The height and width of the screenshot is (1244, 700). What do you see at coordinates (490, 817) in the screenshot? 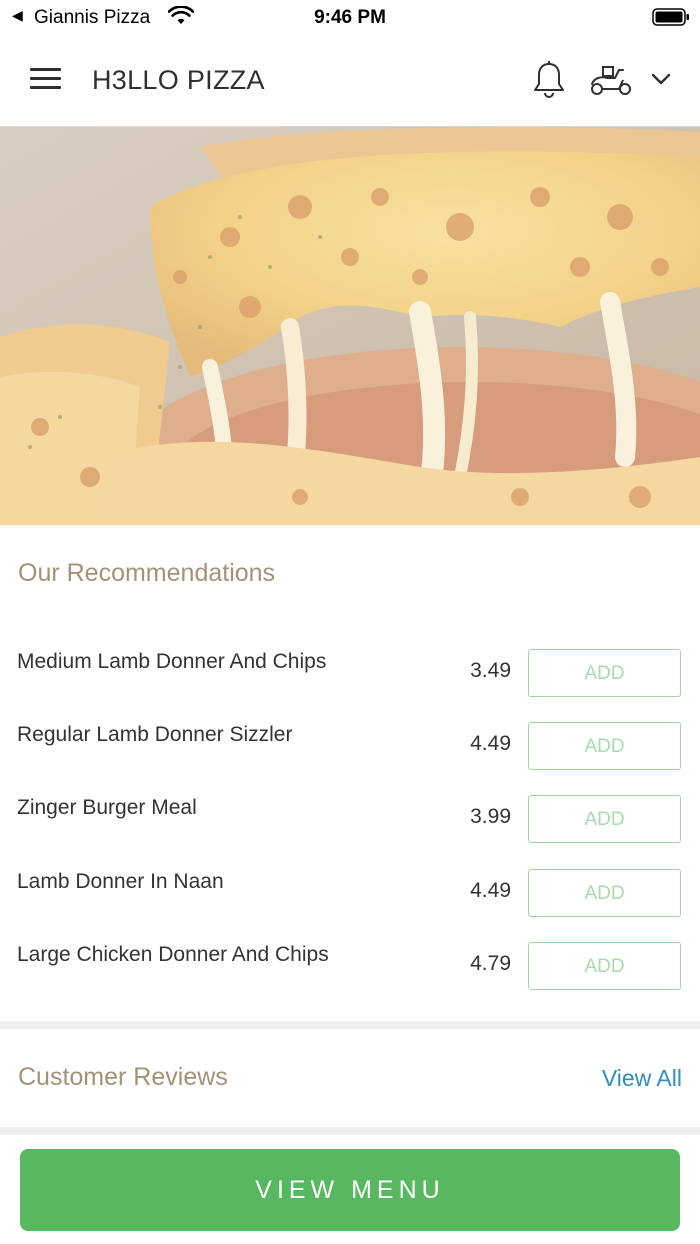
I see `item-price: 3.99` at bounding box center [490, 817].